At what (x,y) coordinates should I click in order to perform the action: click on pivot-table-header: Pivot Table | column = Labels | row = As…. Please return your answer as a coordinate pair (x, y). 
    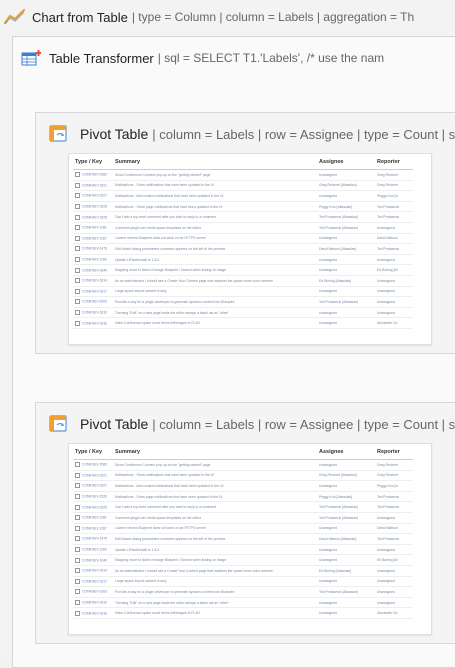
    Looking at the image, I should click on (251, 424).